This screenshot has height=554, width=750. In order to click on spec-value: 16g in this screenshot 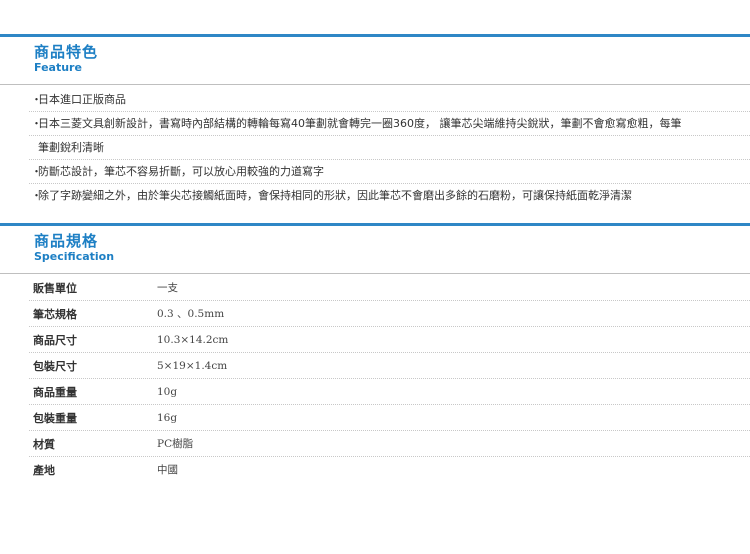, I will do `click(167, 417)`.